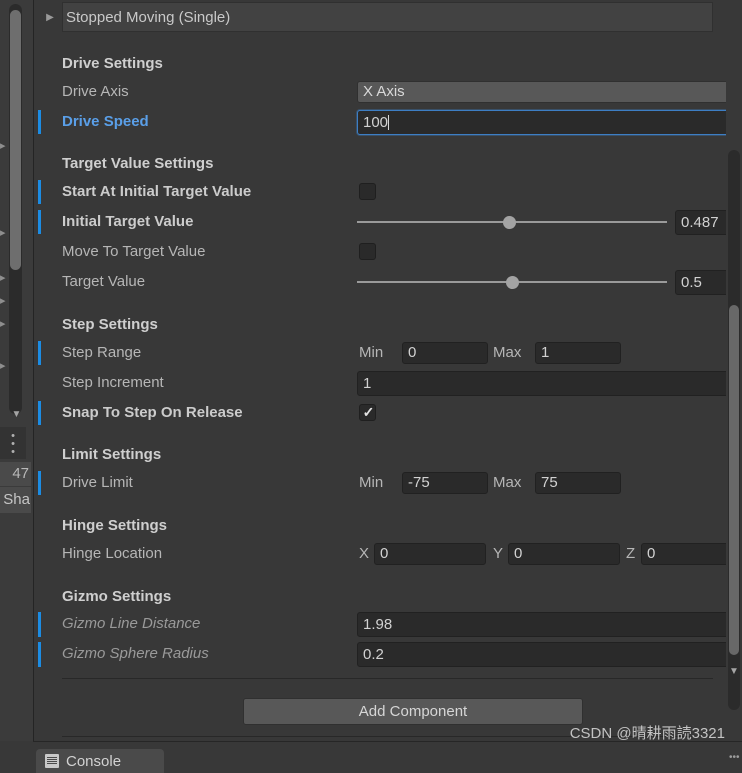 This screenshot has width=742, height=773. What do you see at coordinates (549, 624) in the screenshot?
I see `gizmo-line-distance-input: 1.98` at bounding box center [549, 624].